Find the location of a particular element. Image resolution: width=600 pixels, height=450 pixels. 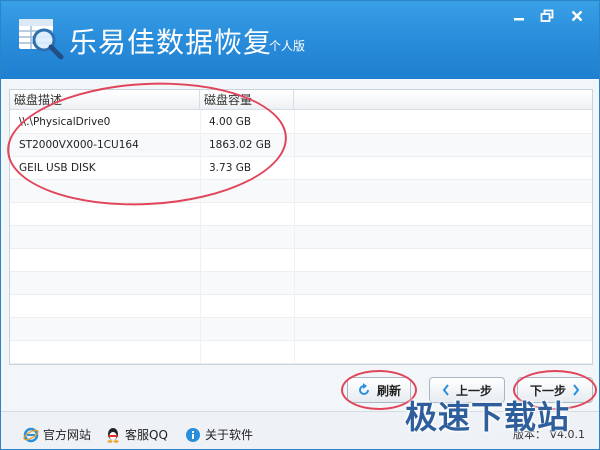

app-title: 乐易佳数据恢复 is located at coordinates (171, 42).